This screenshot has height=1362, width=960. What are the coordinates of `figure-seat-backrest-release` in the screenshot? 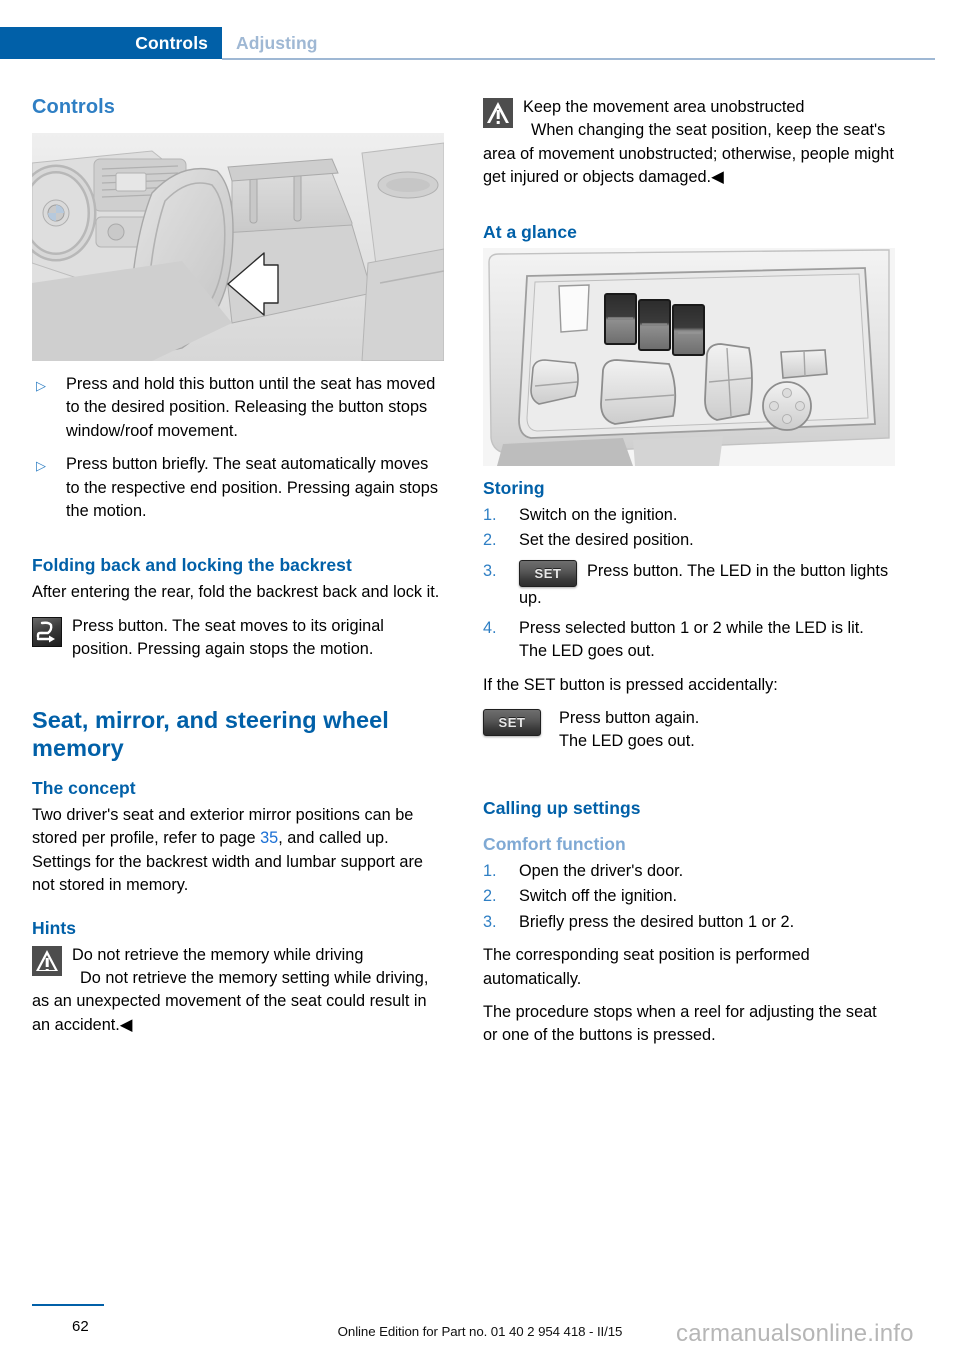 It's located at (238, 247).